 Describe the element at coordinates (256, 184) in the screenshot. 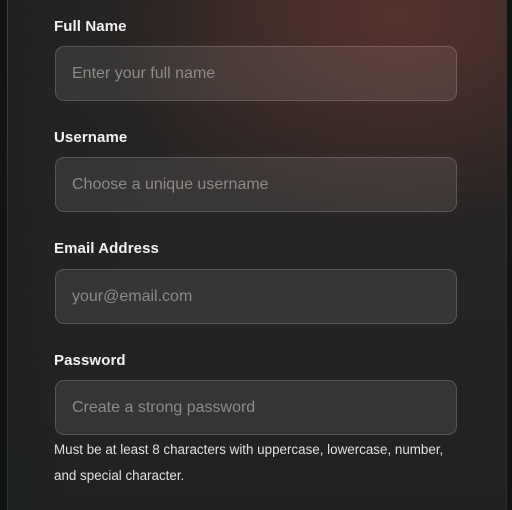

I see `username-input` at that location.